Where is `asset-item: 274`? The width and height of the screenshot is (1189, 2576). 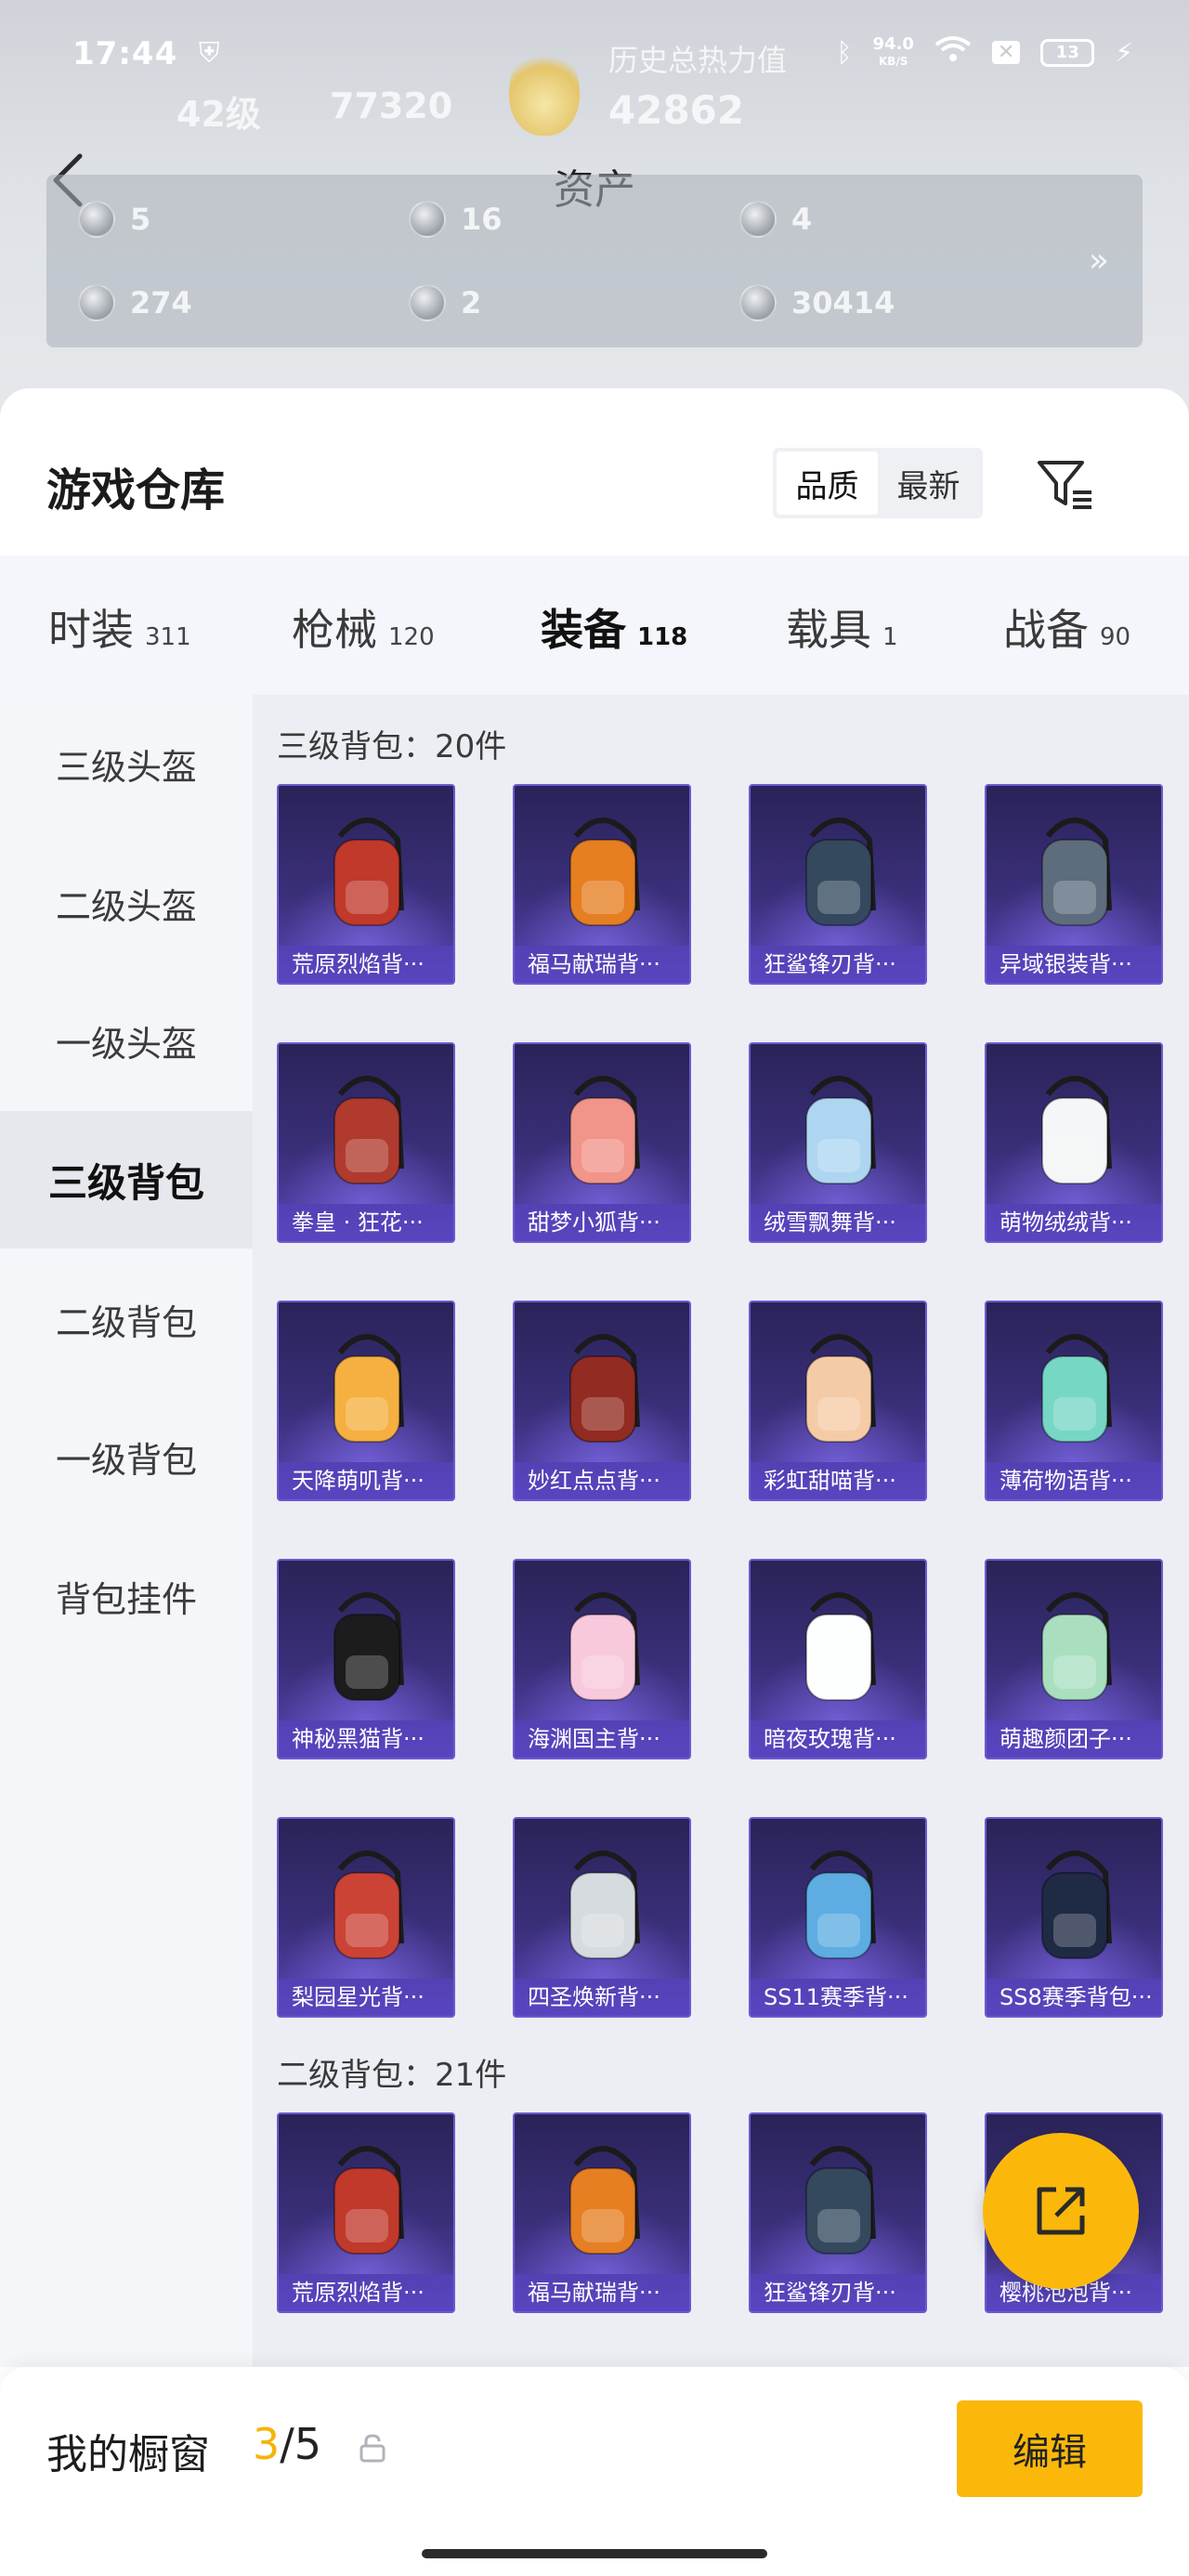
asset-item: 274 is located at coordinates (135, 302).